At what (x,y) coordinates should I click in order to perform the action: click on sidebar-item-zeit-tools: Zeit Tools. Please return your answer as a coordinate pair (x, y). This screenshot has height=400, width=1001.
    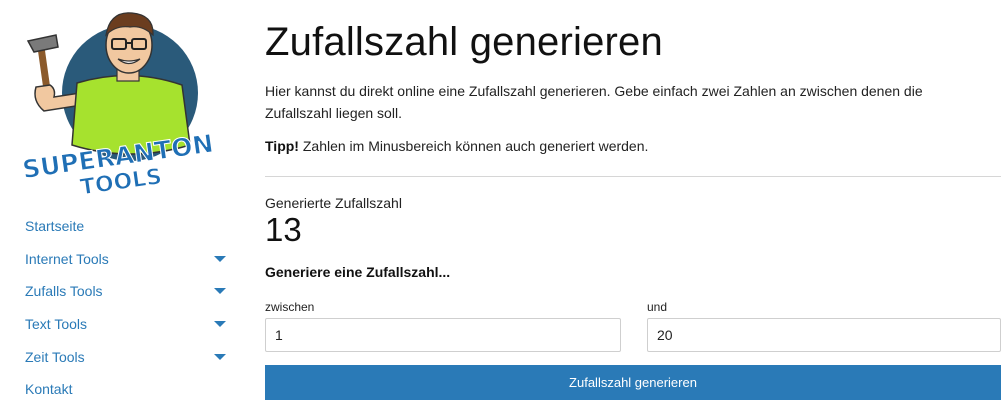
    Looking at the image, I should click on (127, 356).